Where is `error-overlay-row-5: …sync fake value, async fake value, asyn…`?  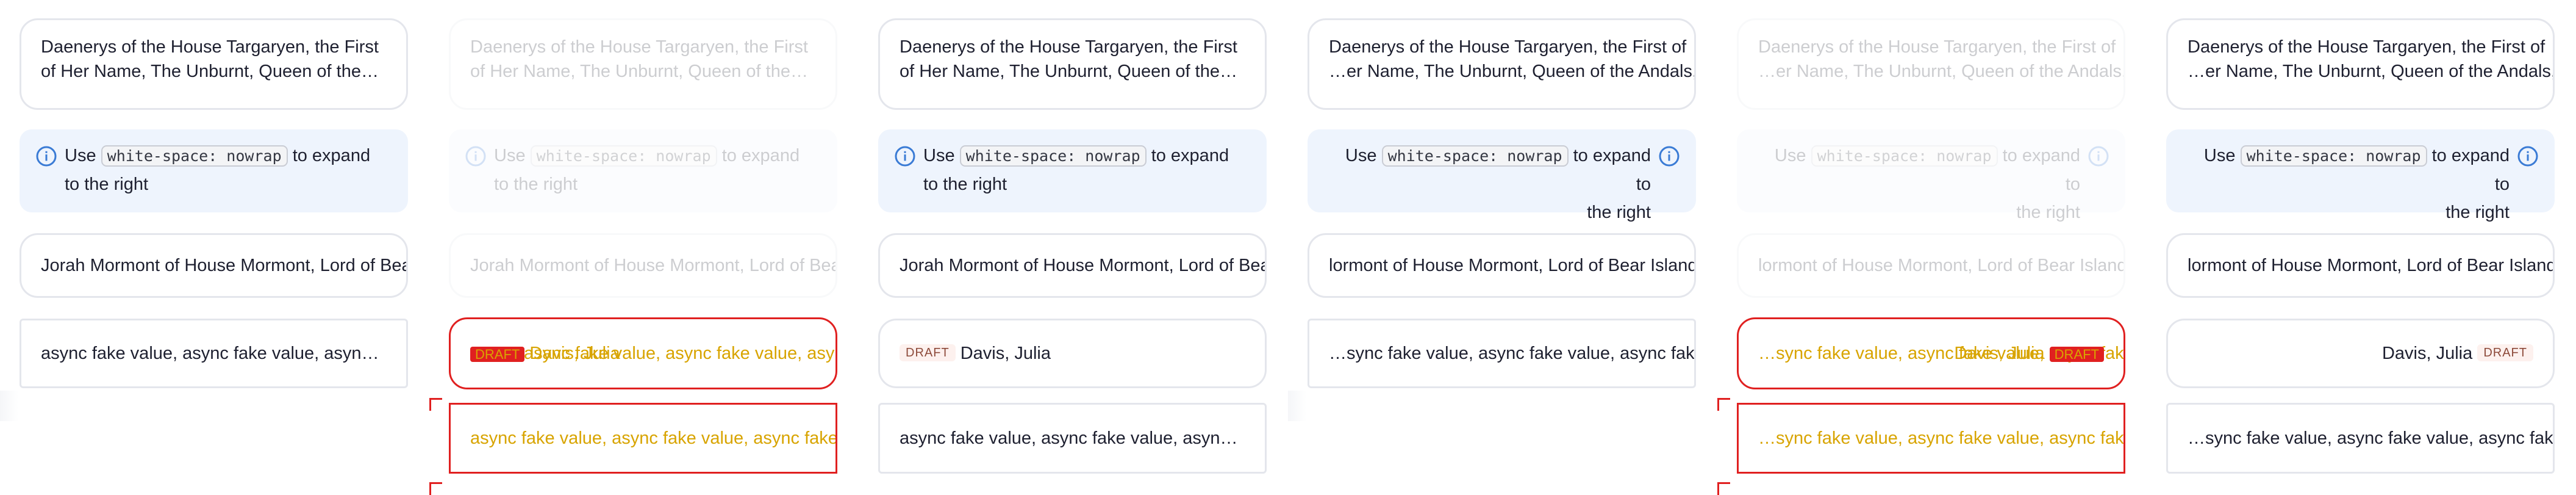
error-overlay-row-5: …sync fake value, async fake value, asyn… is located at coordinates (1931, 438).